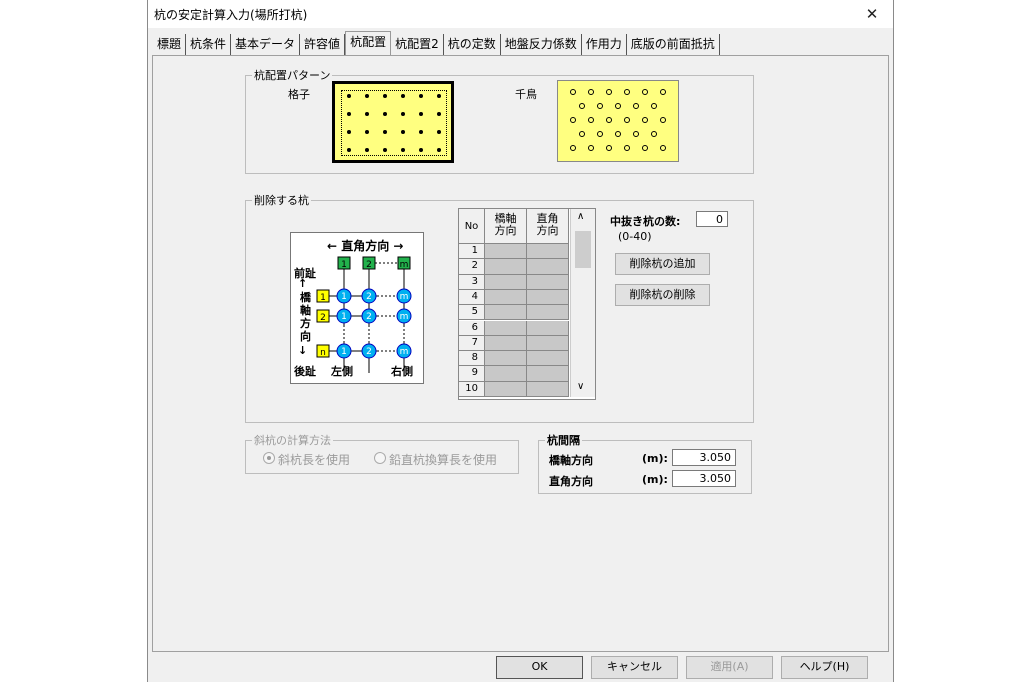 The image size is (1024, 682). What do you see at coordinates (417, 45) in the screenshot?
I see `tab-pile-layout-2: 杭配置2` at bounding box center [417, 45].